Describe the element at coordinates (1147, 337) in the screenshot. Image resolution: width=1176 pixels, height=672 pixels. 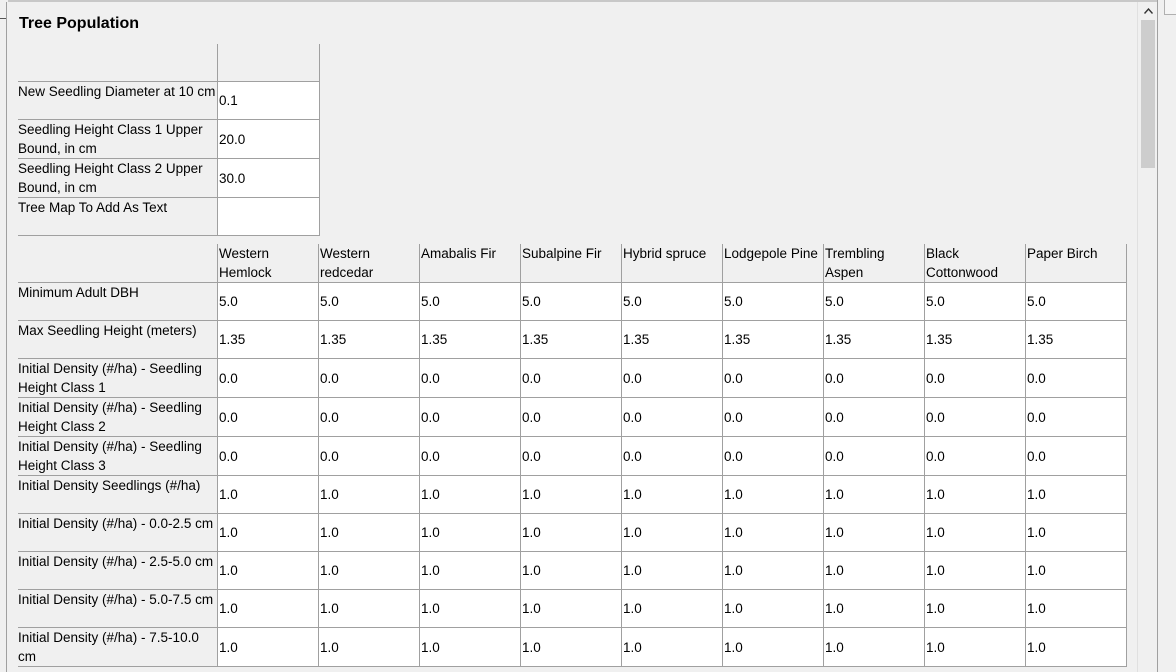
I see `vertical-scrollbar` at that location.